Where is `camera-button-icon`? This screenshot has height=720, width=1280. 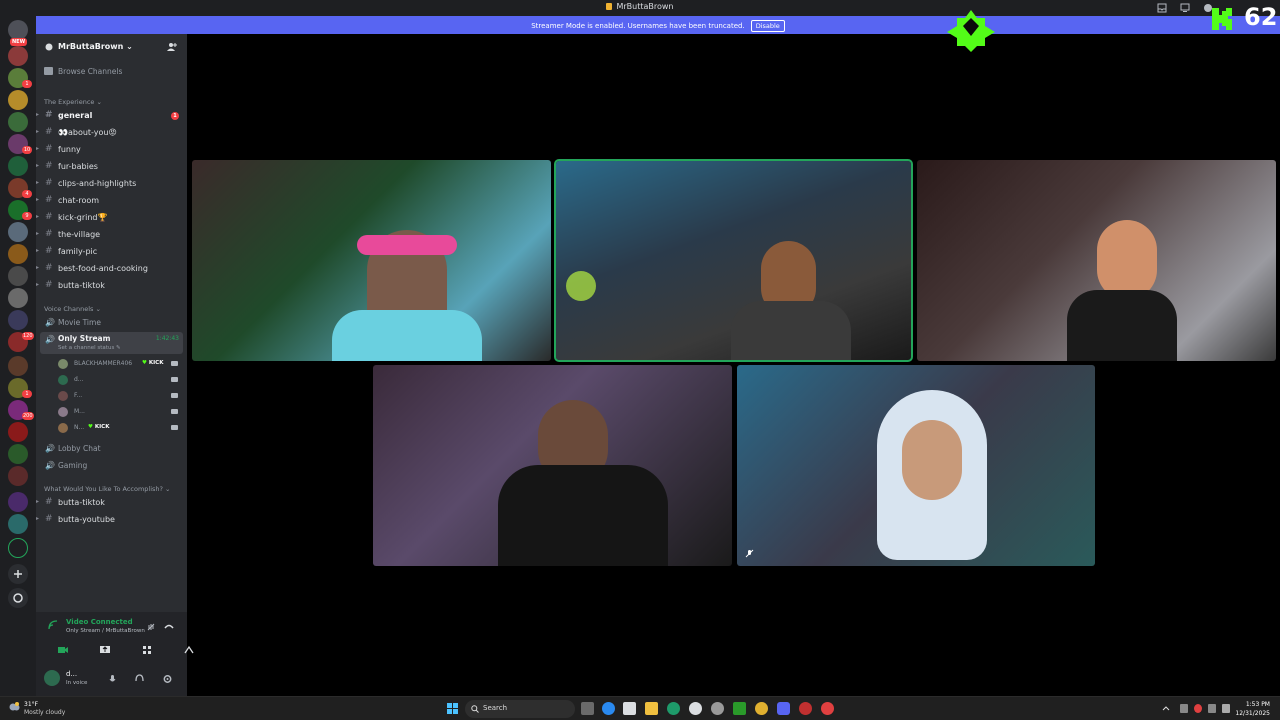
camera-button-icon is located at coordinates (63, 650).